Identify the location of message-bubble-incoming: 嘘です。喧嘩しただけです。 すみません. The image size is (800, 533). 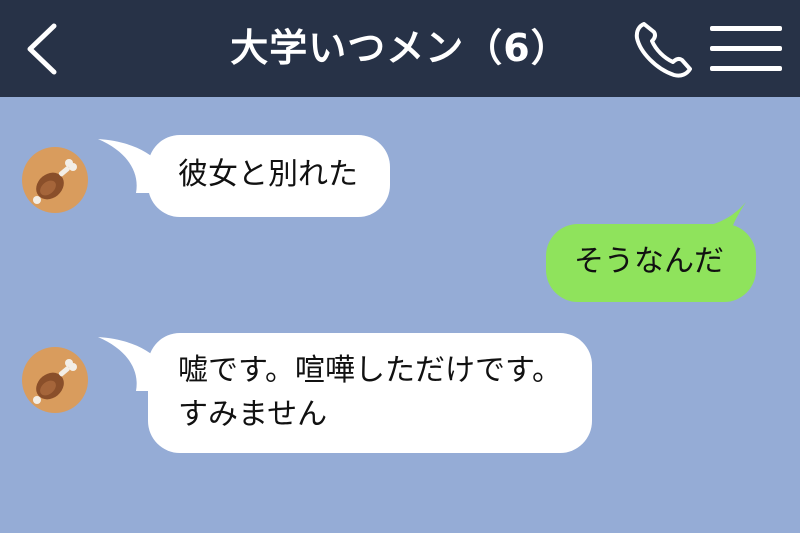
(344, 393).